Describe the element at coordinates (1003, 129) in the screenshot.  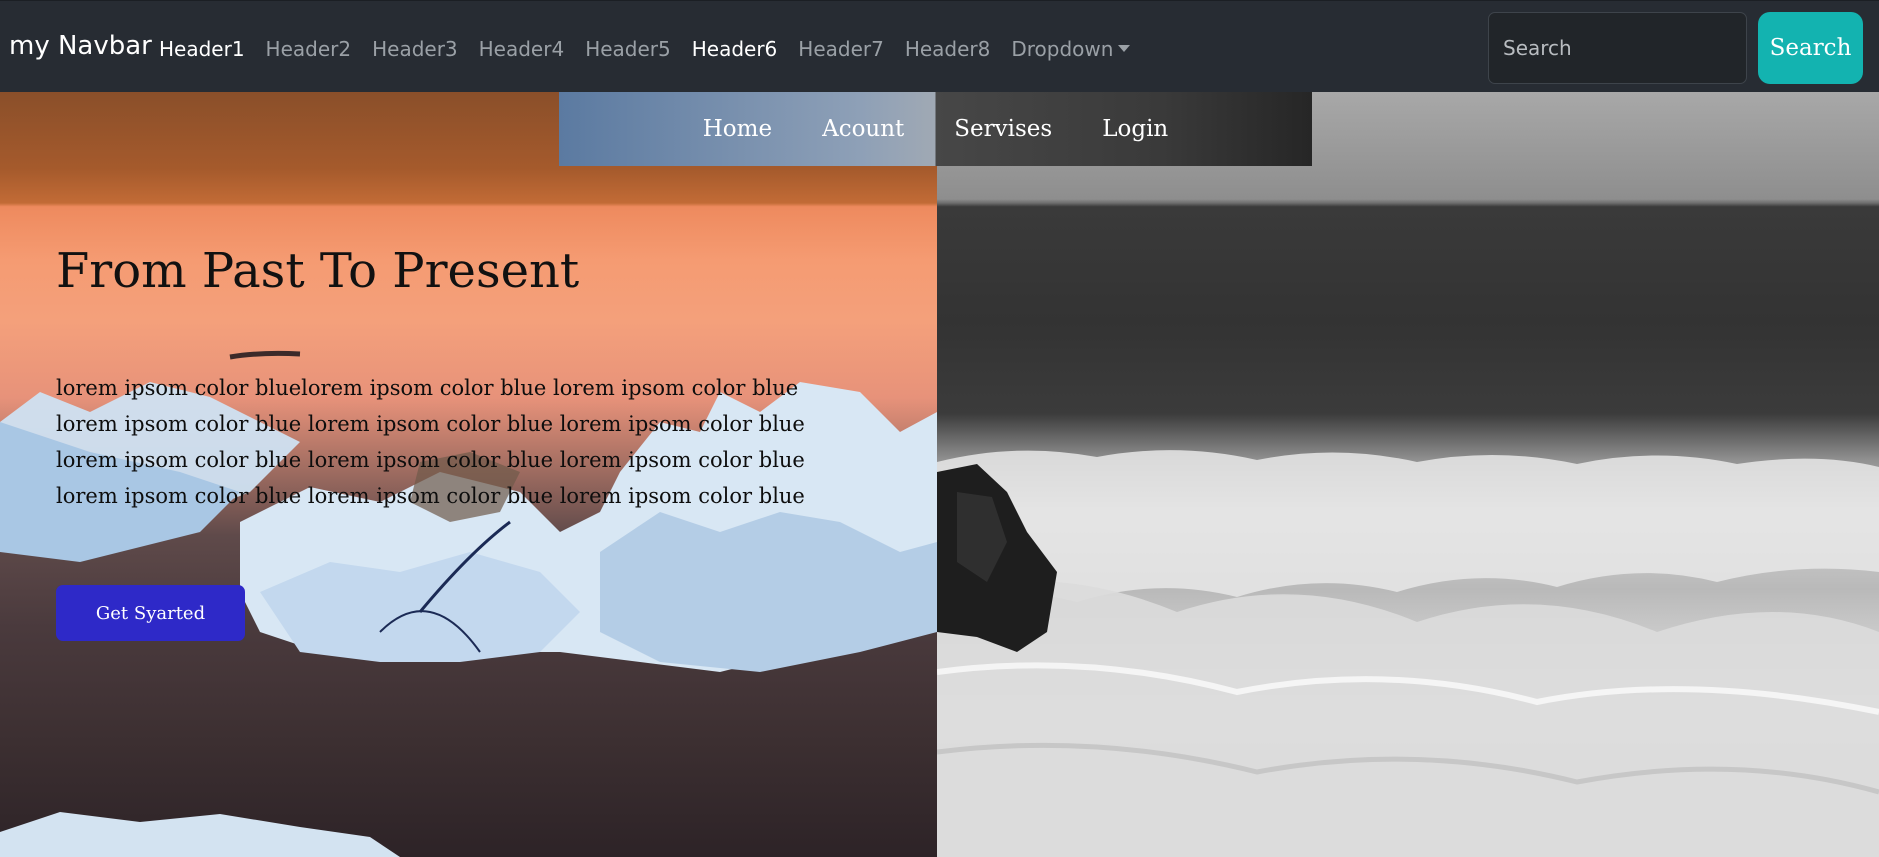
I see `menu-item-services: Servises` at that location.